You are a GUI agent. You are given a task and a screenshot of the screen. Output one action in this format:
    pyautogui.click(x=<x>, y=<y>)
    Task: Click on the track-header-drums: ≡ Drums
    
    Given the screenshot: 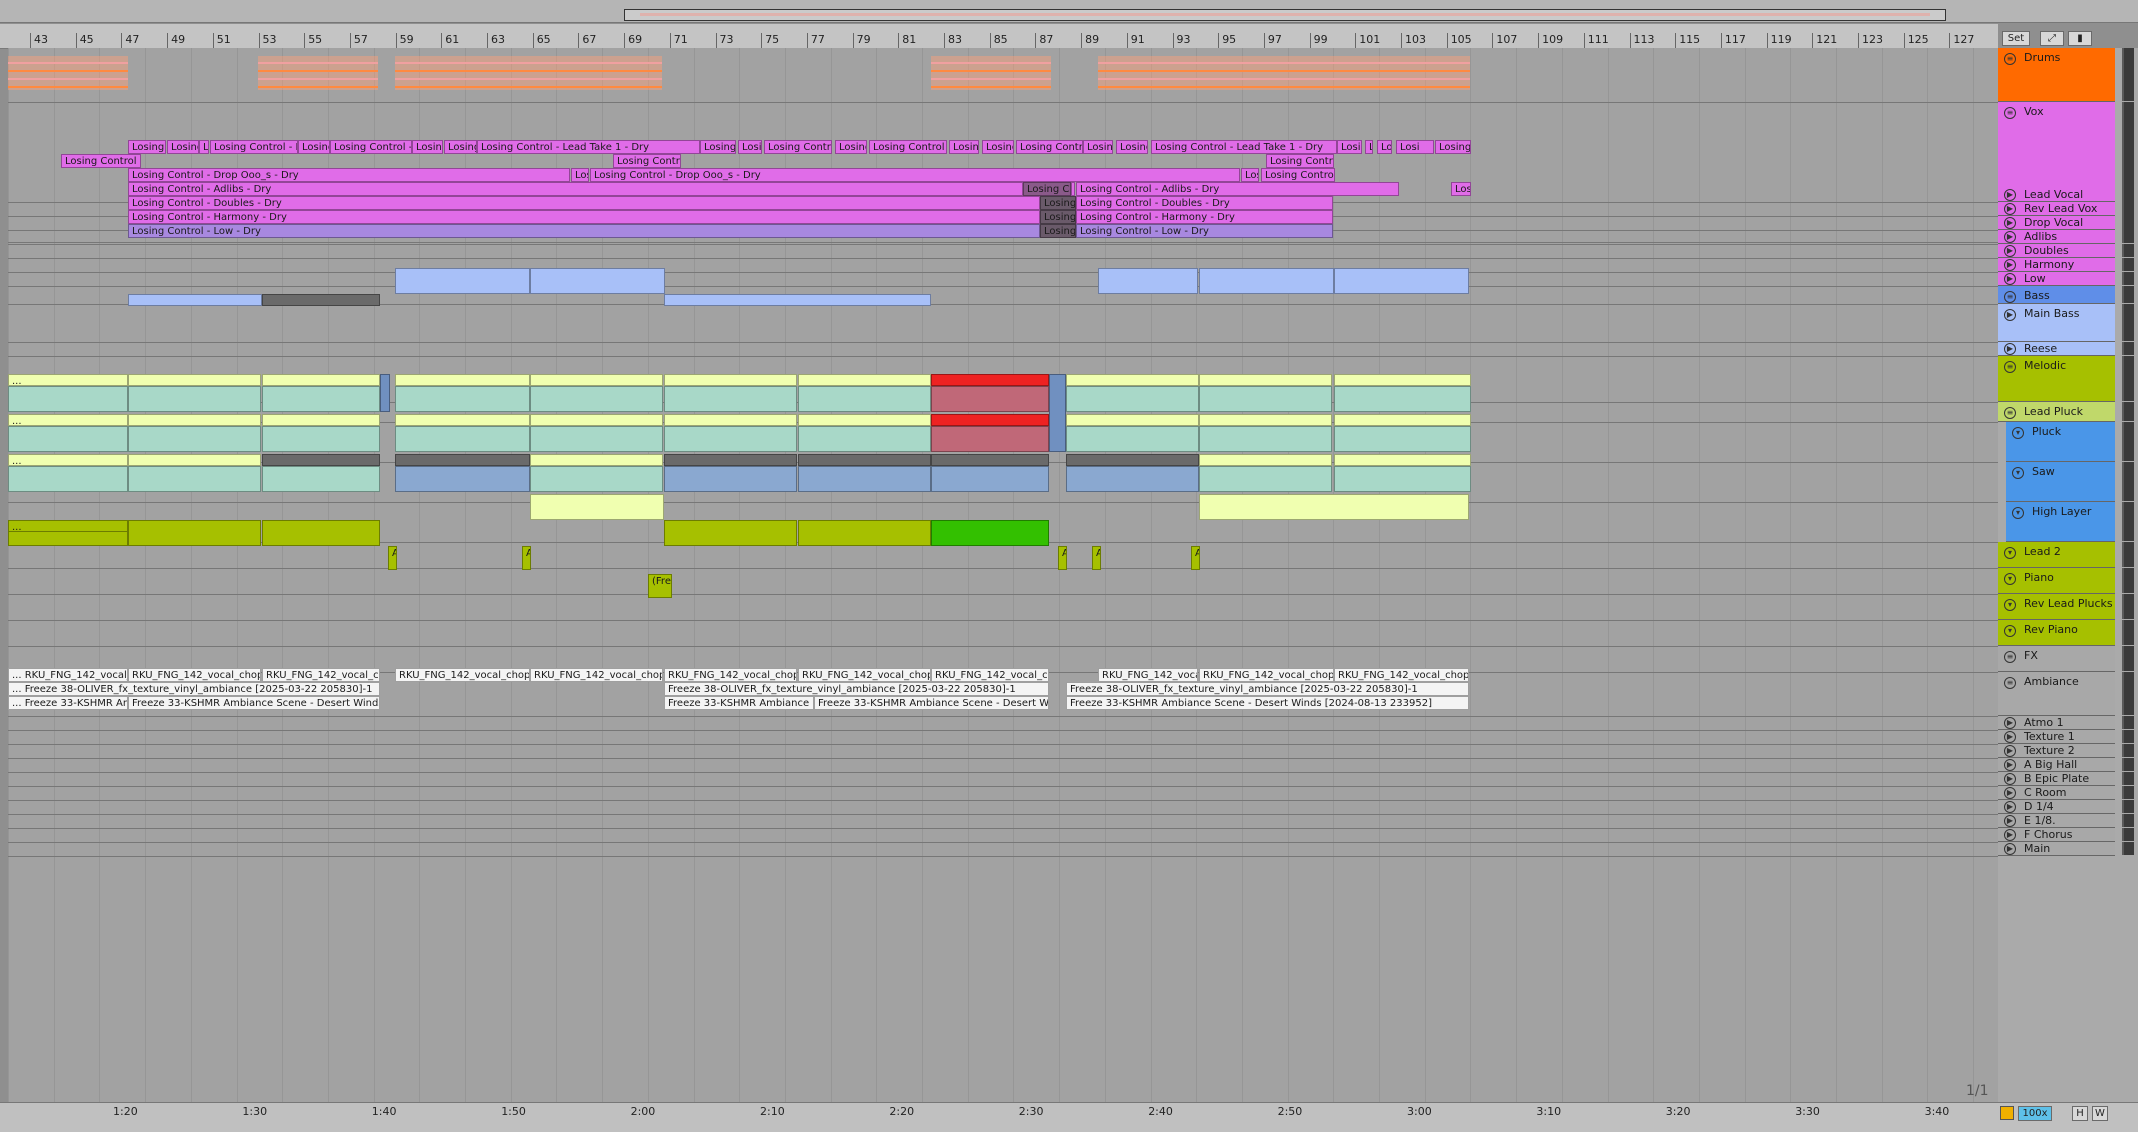 What is the action you would take?
    pyautogui.click(x=2056, y=75)
    